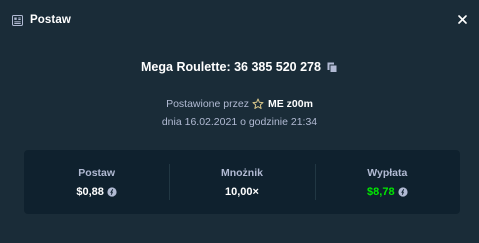 Image resolution: width=479 pixels, height=243 pixels. What do you see at coordinates (258, 104) in the screenshot?
I see `star-icon` at bounding box center [258, 104].